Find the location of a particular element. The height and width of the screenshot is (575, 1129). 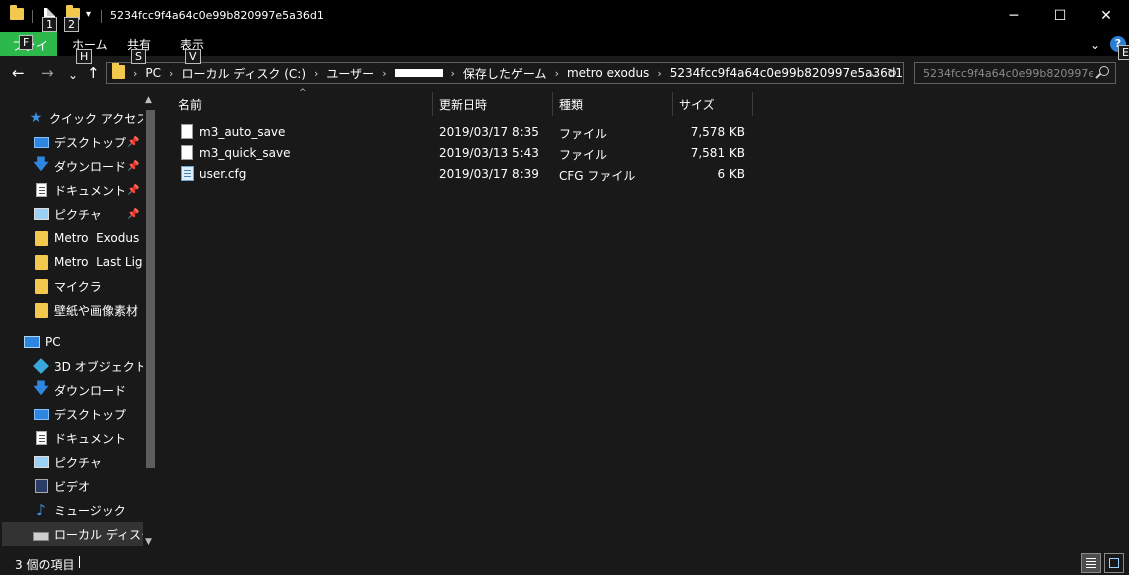

folder-app-icon is located at coordinates (17, 12).